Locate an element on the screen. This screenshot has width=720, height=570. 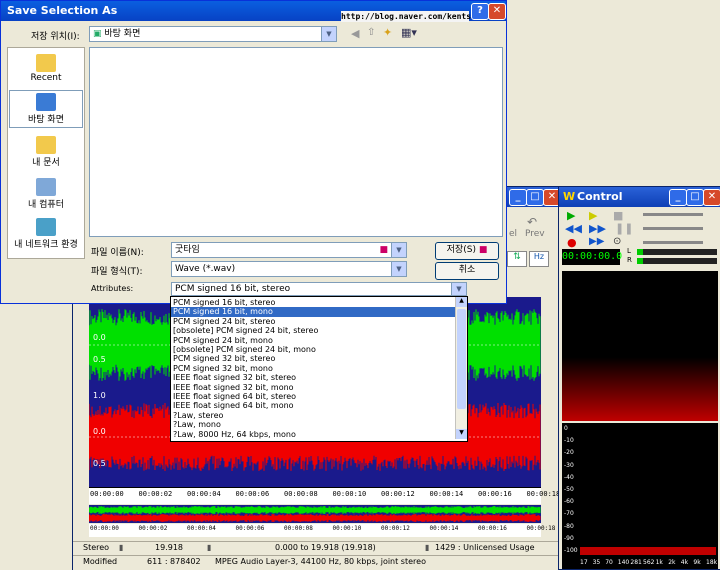
speed-slider is located at coordinates (673, 242).